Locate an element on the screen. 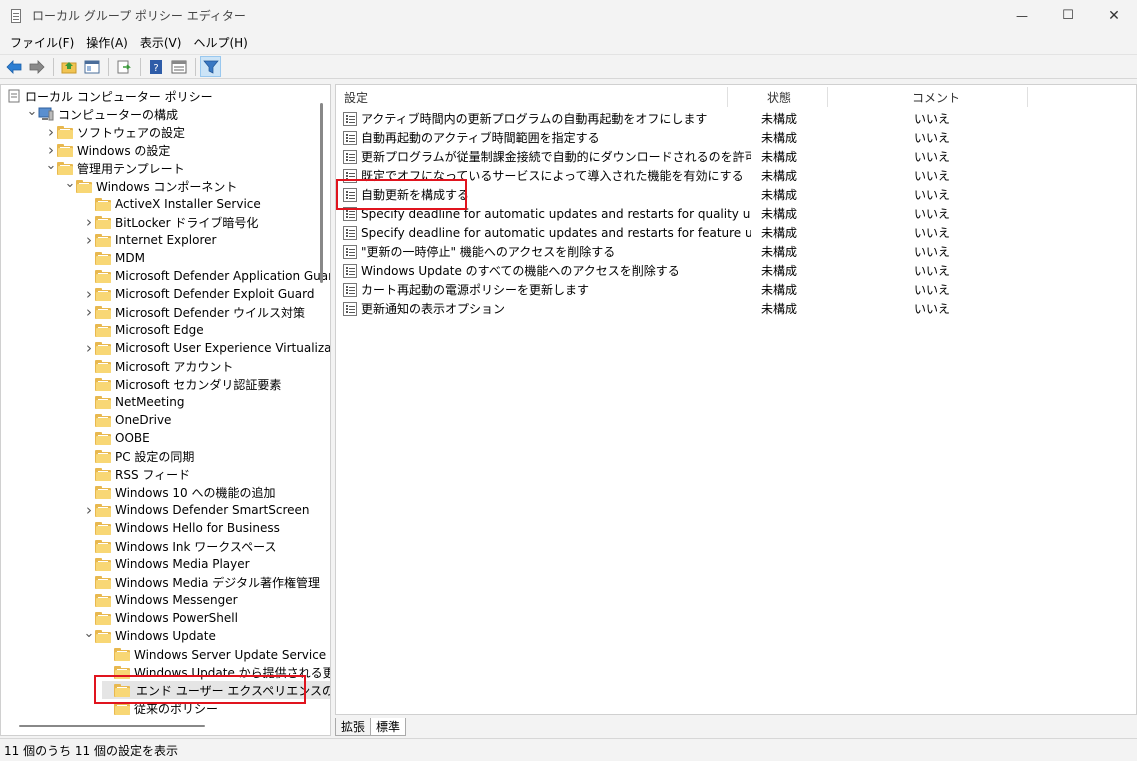 This screenshot has height=761, width=1137. menu-view: 表示(V) is located at coordinates (161, 42).